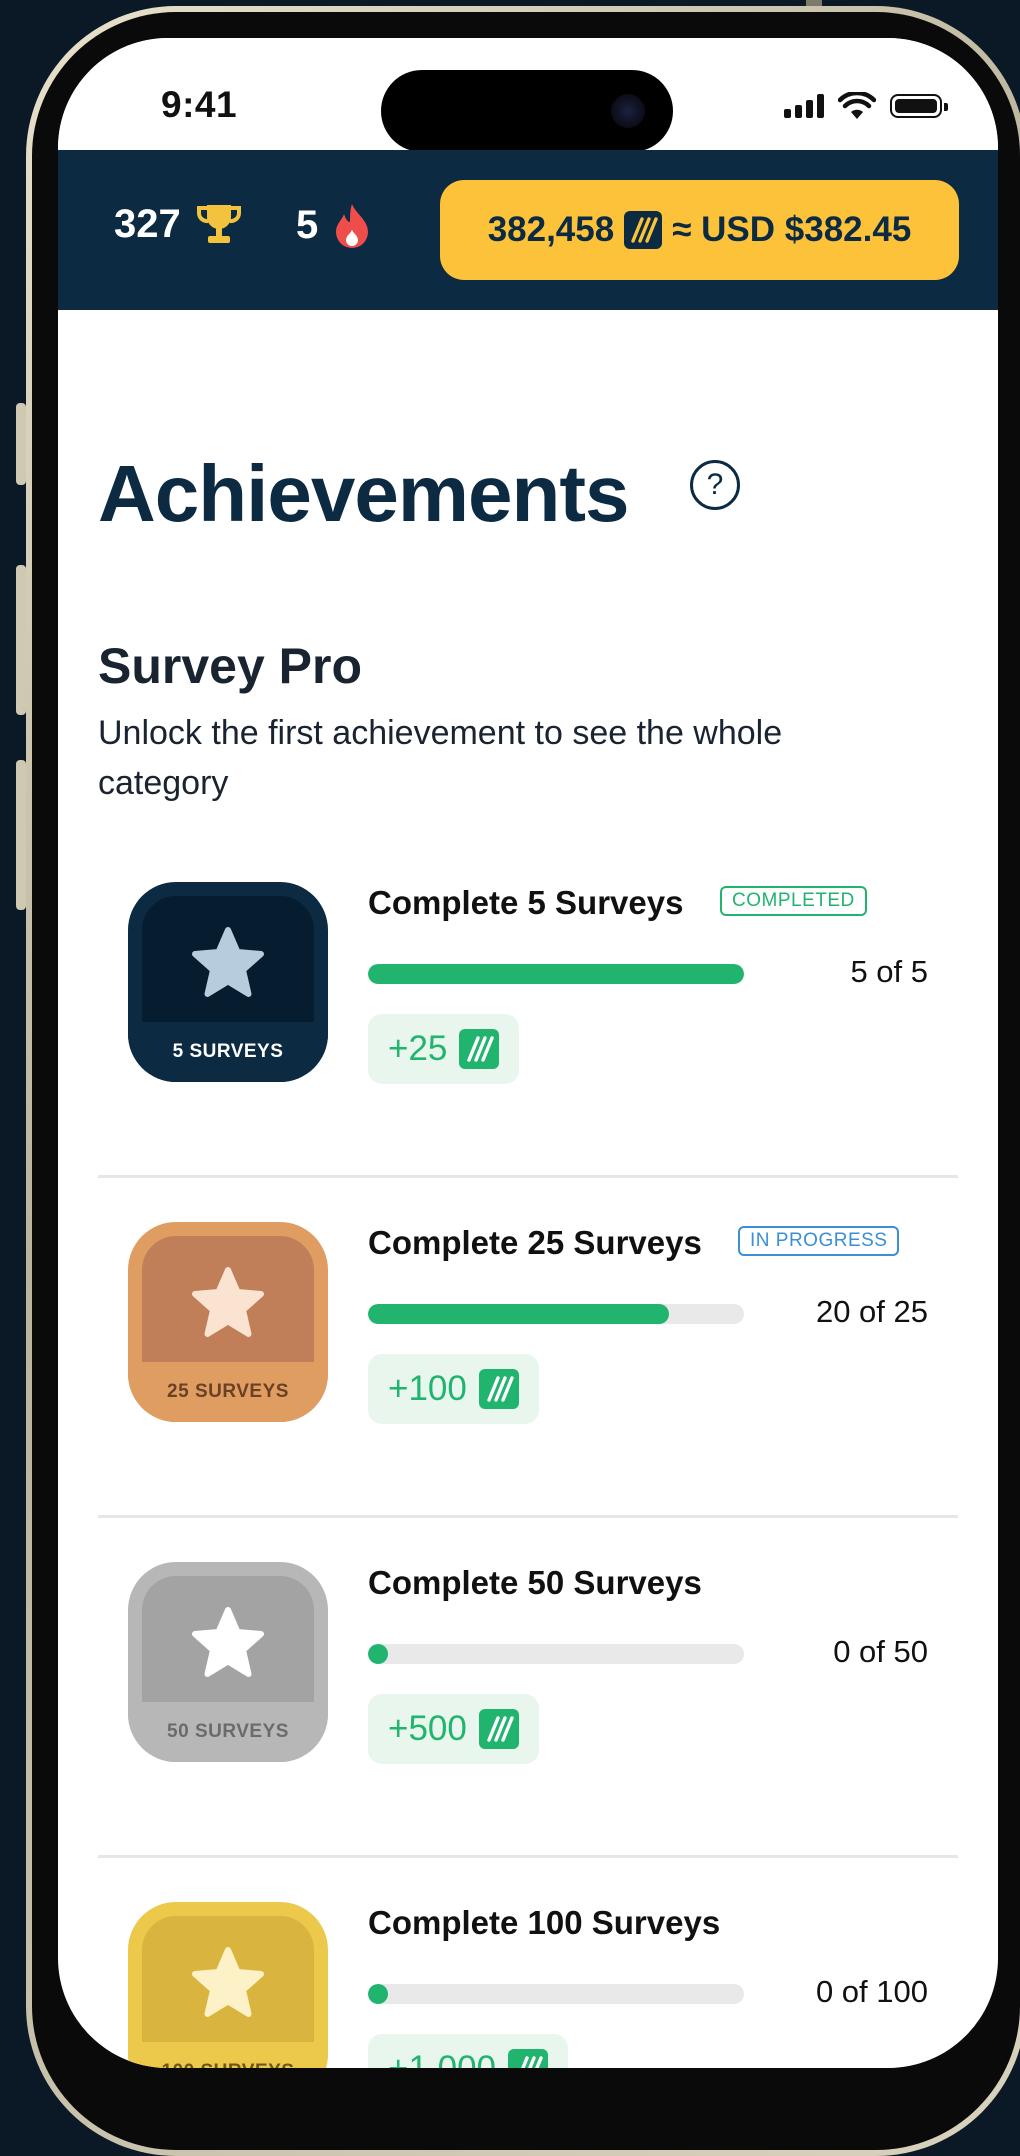 The height and width of the screenshot is (2156, 1020). I want to click on help-icon: ?, so click(715, 485).